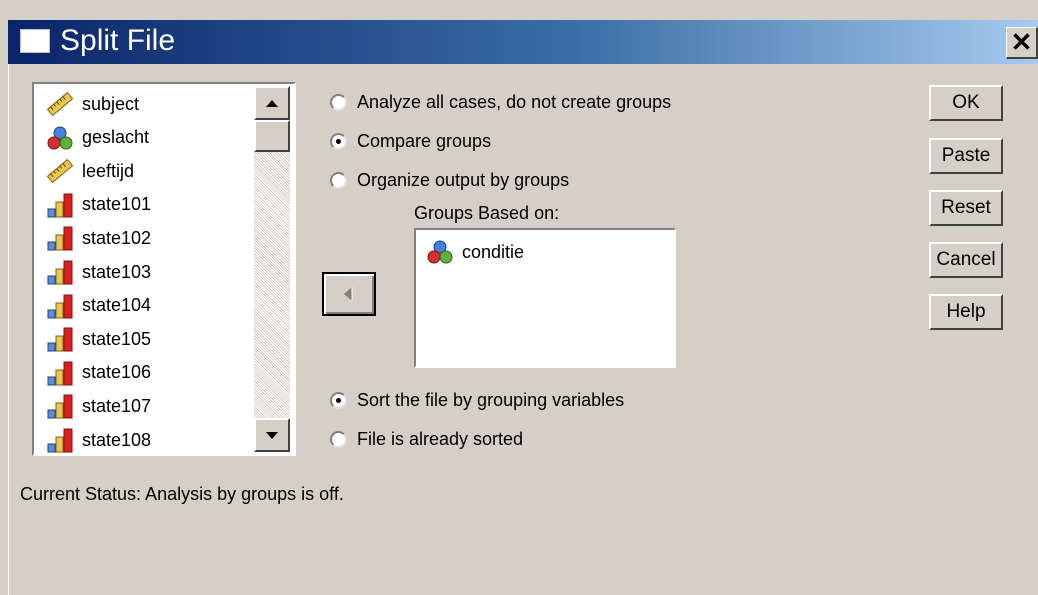 Image resolution: width=1038 pixels, height=595 pixels. I want to click on variable-item: state105, so click(98, 339).